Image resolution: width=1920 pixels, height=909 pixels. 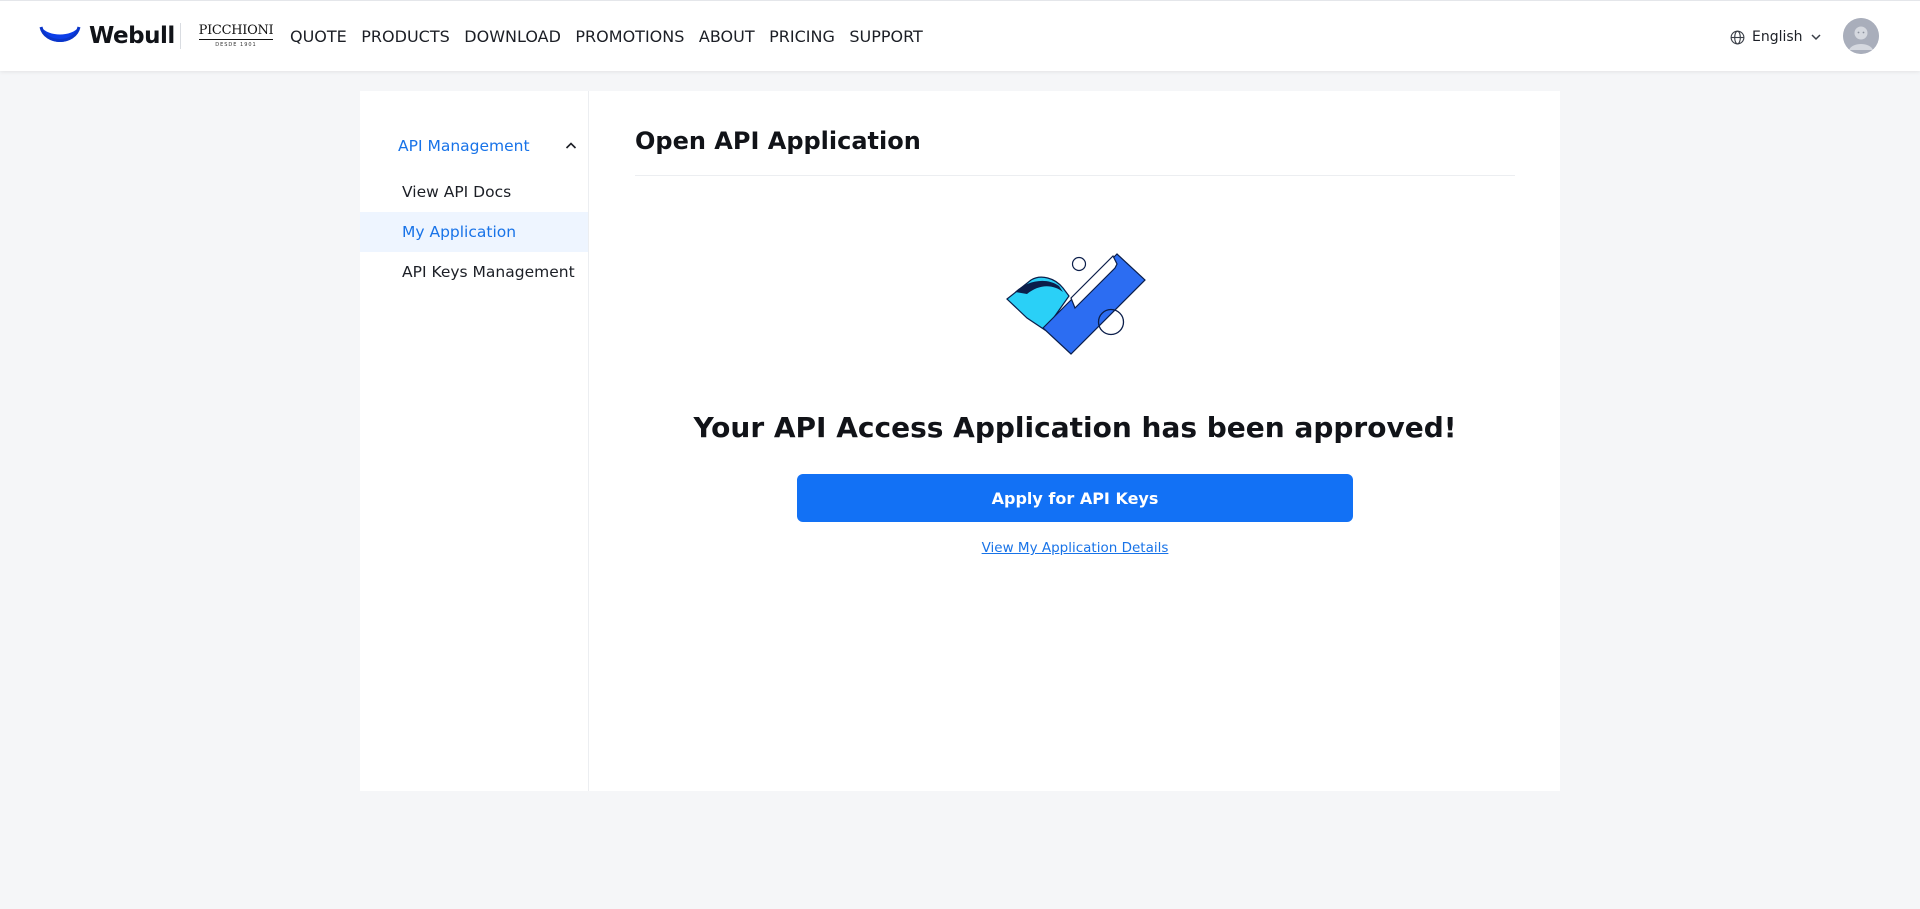 What do you see at coordinates (885, 36) in the screenshot?
I see `nav-support: SUPPORT` at bounding box center [885, 36].